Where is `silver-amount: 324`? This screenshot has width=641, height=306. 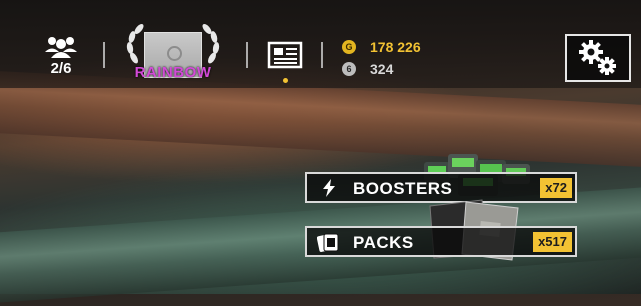 silver-amount: 324 is located at coordinates (382, 69).